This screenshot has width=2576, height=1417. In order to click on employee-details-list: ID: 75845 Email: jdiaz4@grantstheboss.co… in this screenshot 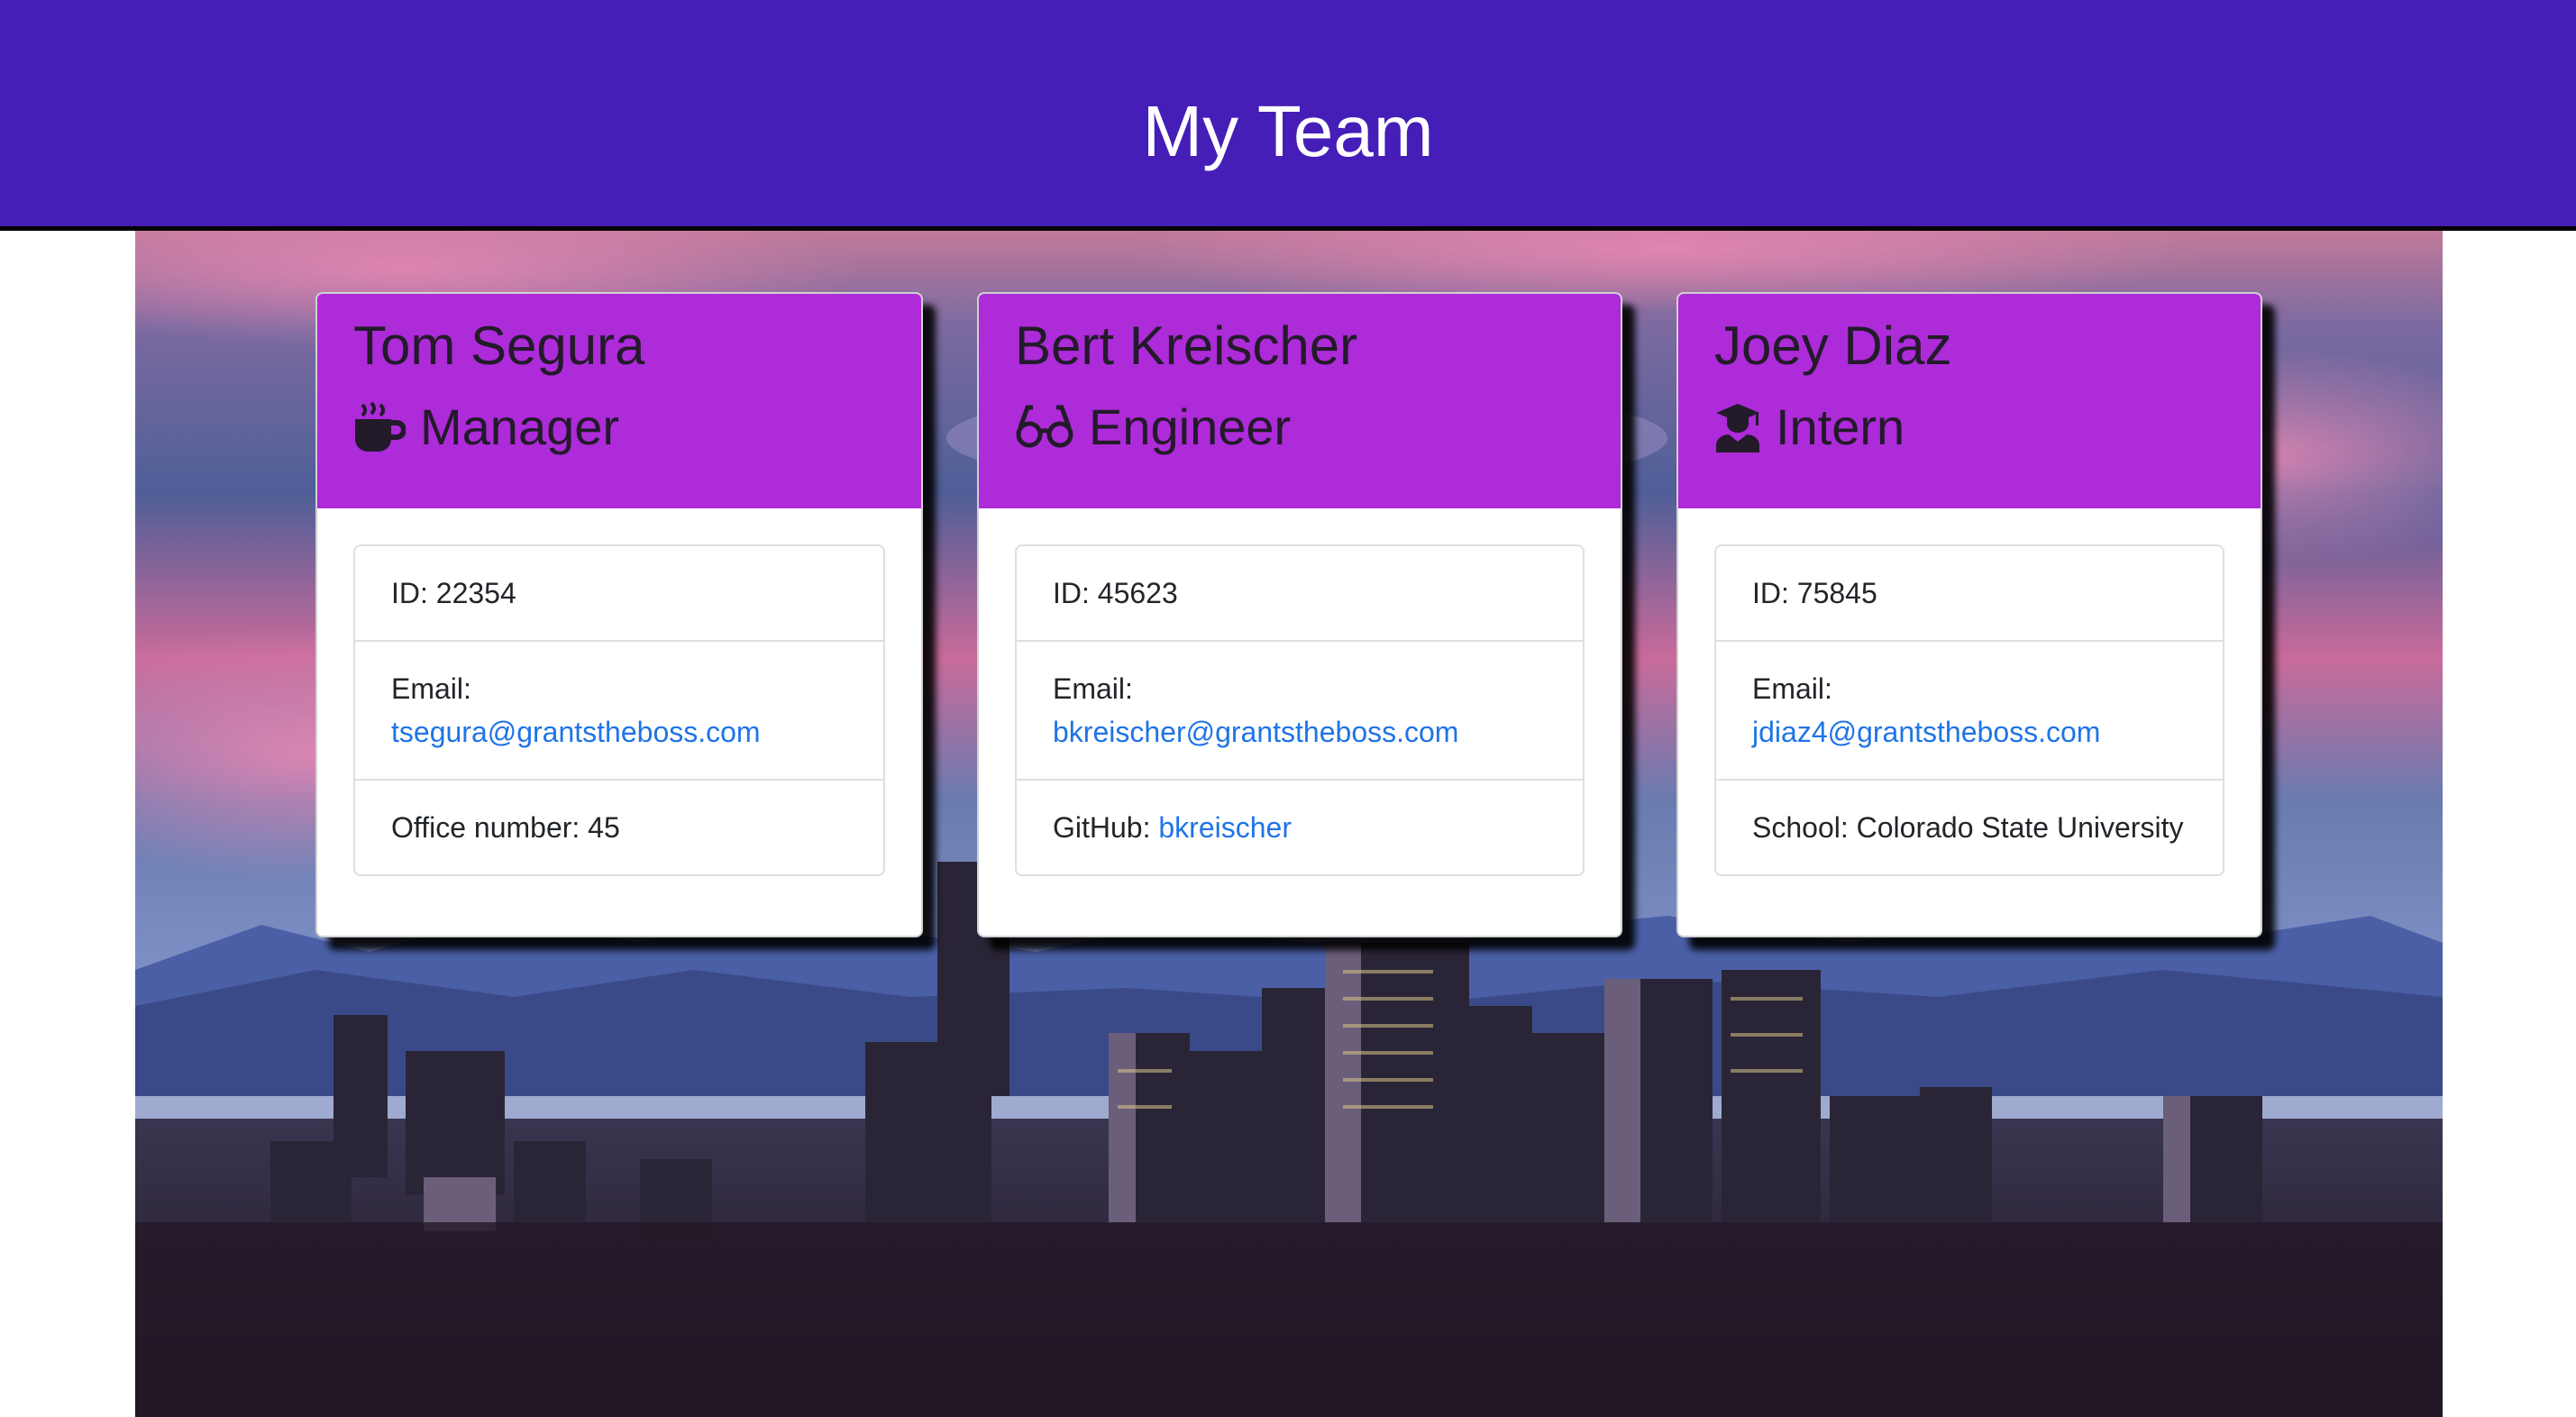, I will do `click(1969, 710)`.